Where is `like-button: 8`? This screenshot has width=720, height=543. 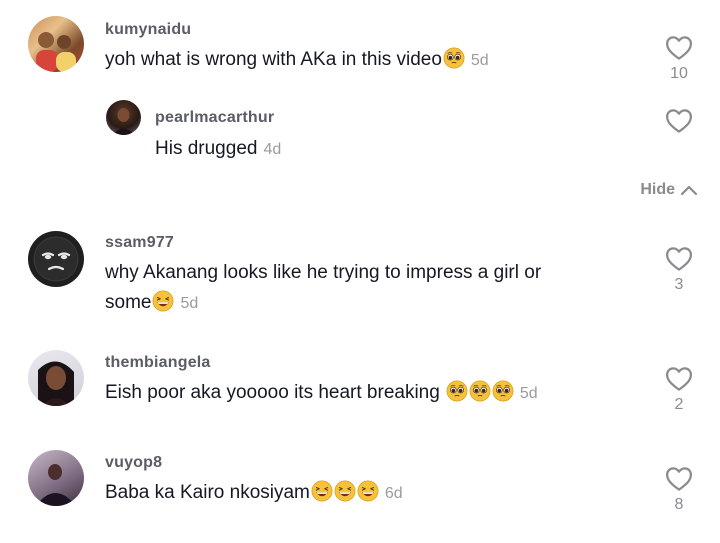 like-button: 8 is located at coordinates (679, 489).